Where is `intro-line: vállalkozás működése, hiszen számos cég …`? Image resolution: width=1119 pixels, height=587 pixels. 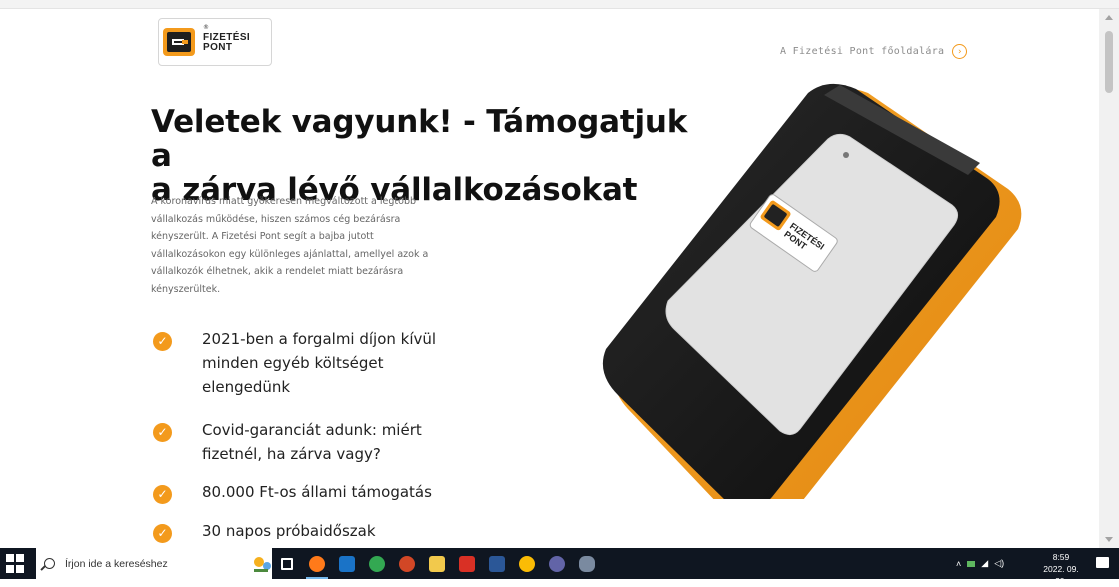
intro-line: vállalkozás működése, hiszen számos cég … is located at coordinates (276, 219).